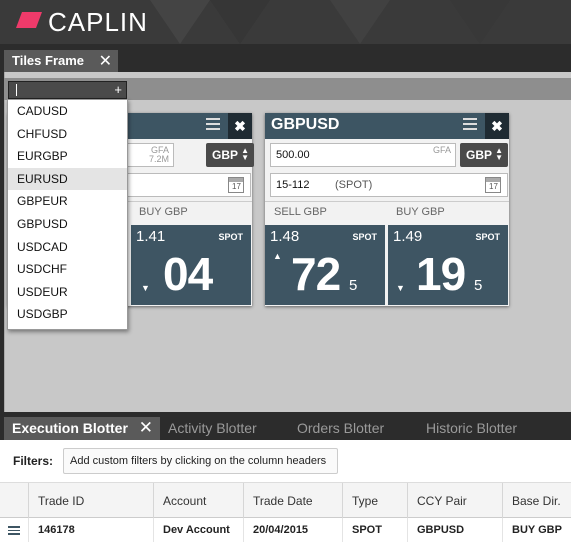  Describe the element at coordinates (387, 126) in the screenshot. I see `tile-header: GBPUSD ✖` at that location.